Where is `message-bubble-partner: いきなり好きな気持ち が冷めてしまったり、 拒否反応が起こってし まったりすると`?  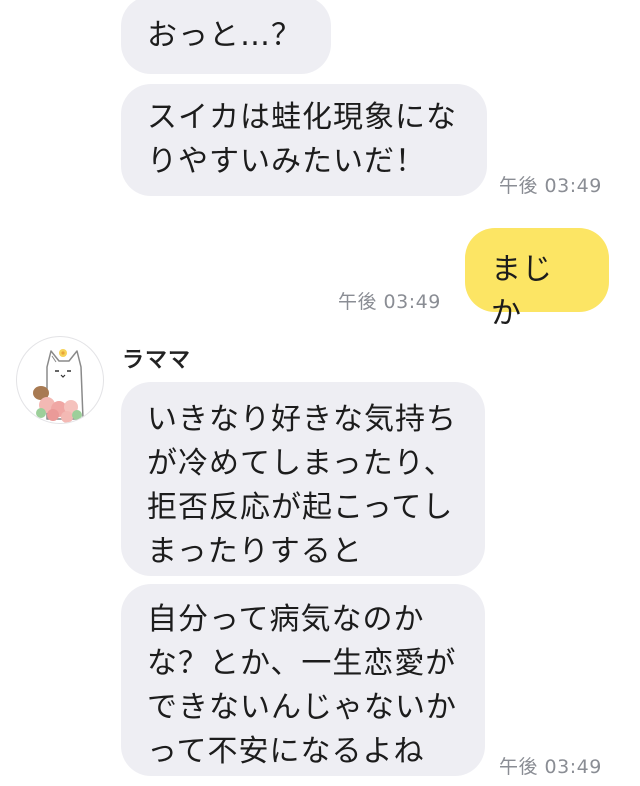
message-bubble-partner: いきなり好きな気持ち が冷めてしまったり、 拒否反応が起こってし まったりすると is located at coordinates (303, 479).